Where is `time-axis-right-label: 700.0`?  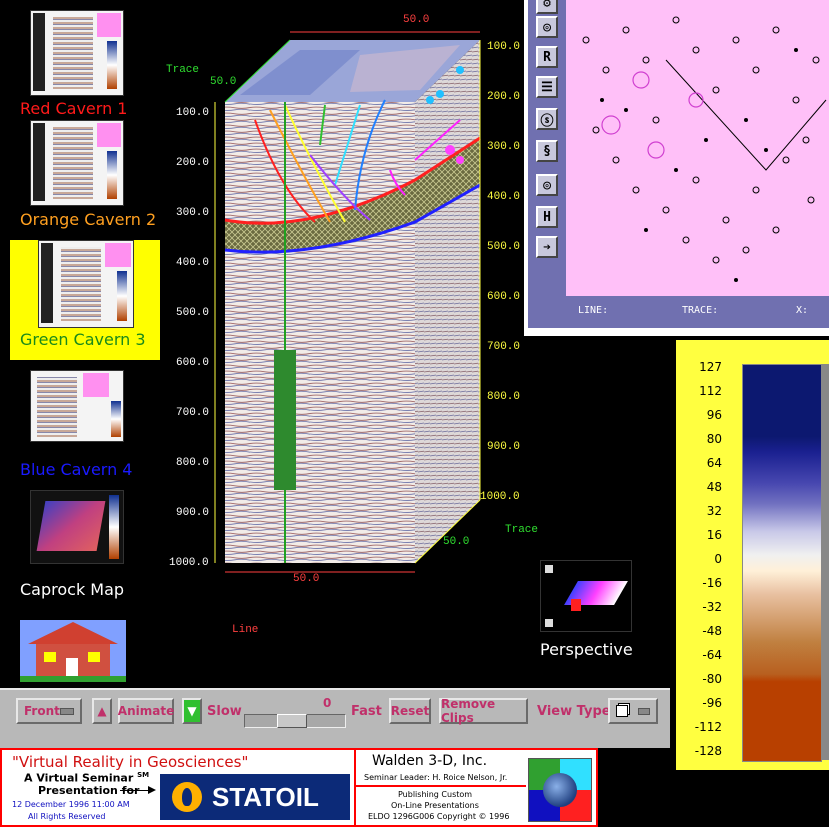 time-axis-right-label: 700.0 is located at coordinates (504, 347).